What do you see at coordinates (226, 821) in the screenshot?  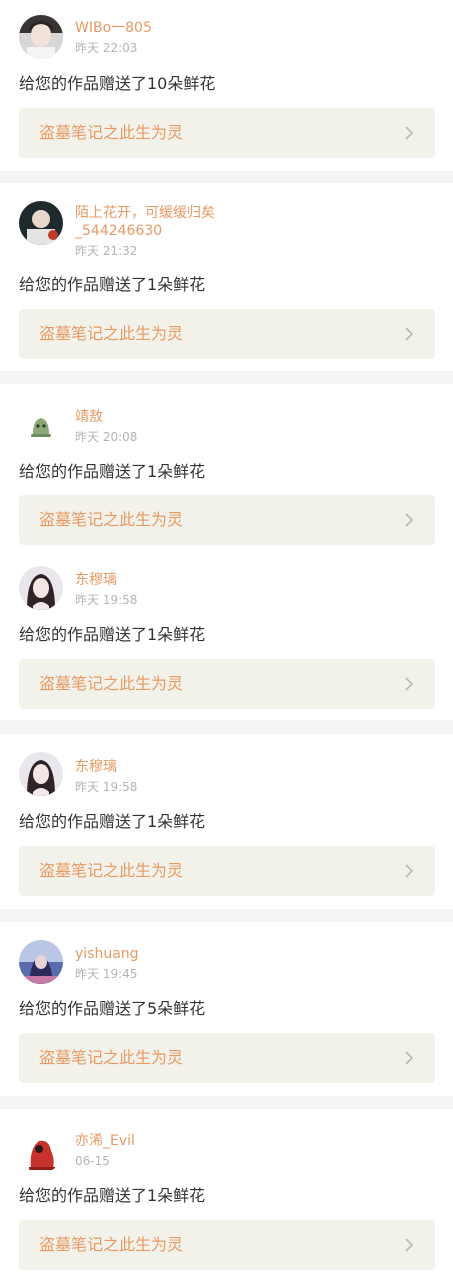 I see `notification-card: 东穆璃 昨天 19:58 给您的作品赠送了1朵鲜花 盗墓笔记之此生为灵` at bounding box center [226, 821].